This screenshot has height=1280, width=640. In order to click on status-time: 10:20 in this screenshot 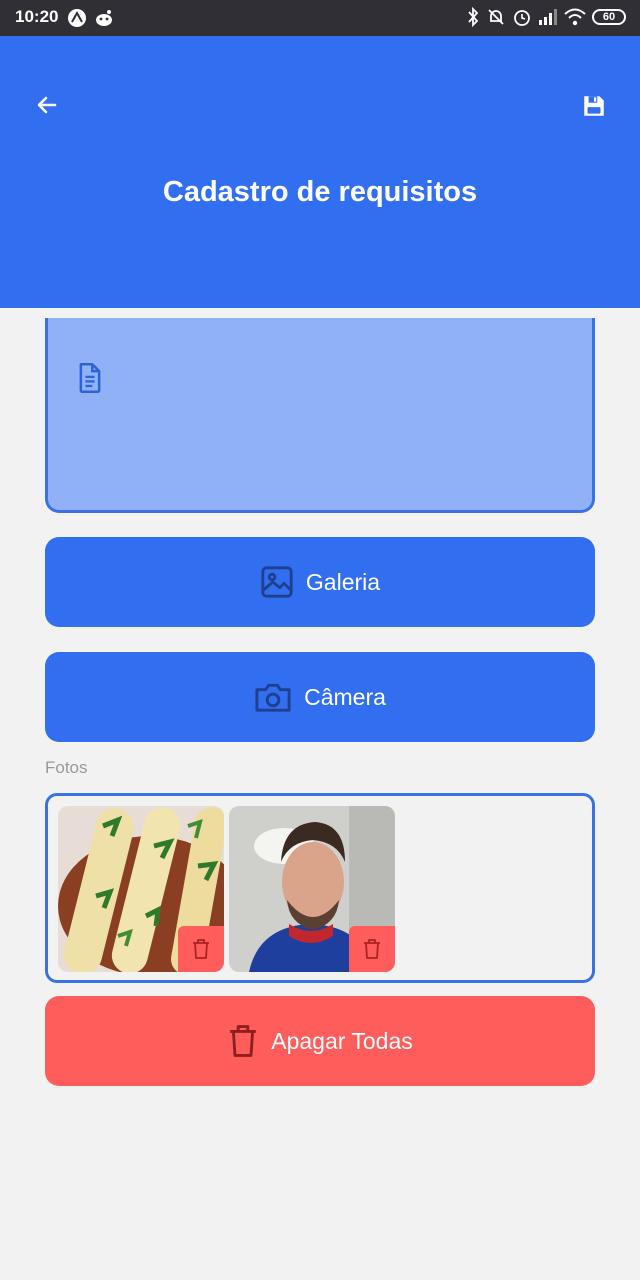, I will do `click(37, 16)`.